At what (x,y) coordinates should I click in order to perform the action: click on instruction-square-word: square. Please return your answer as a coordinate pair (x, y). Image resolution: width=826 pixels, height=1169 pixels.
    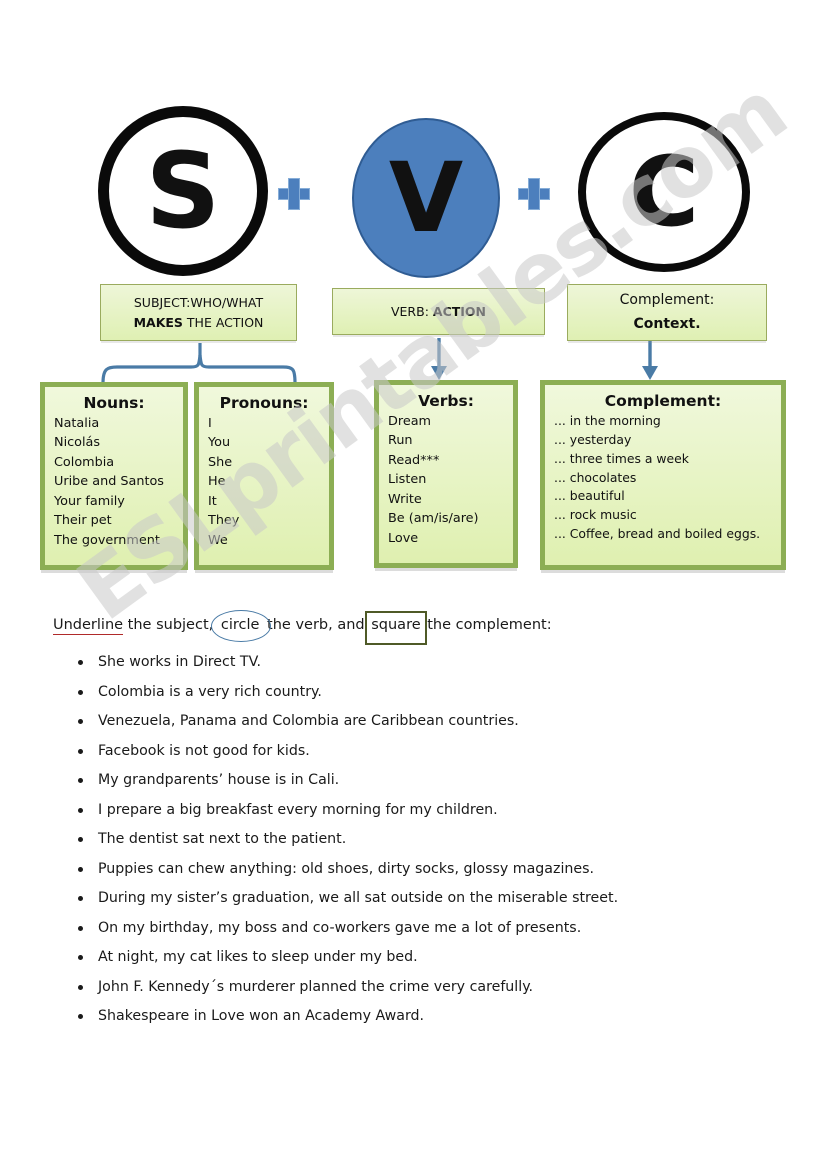
    Looking at the image, I should click on (396, 625).